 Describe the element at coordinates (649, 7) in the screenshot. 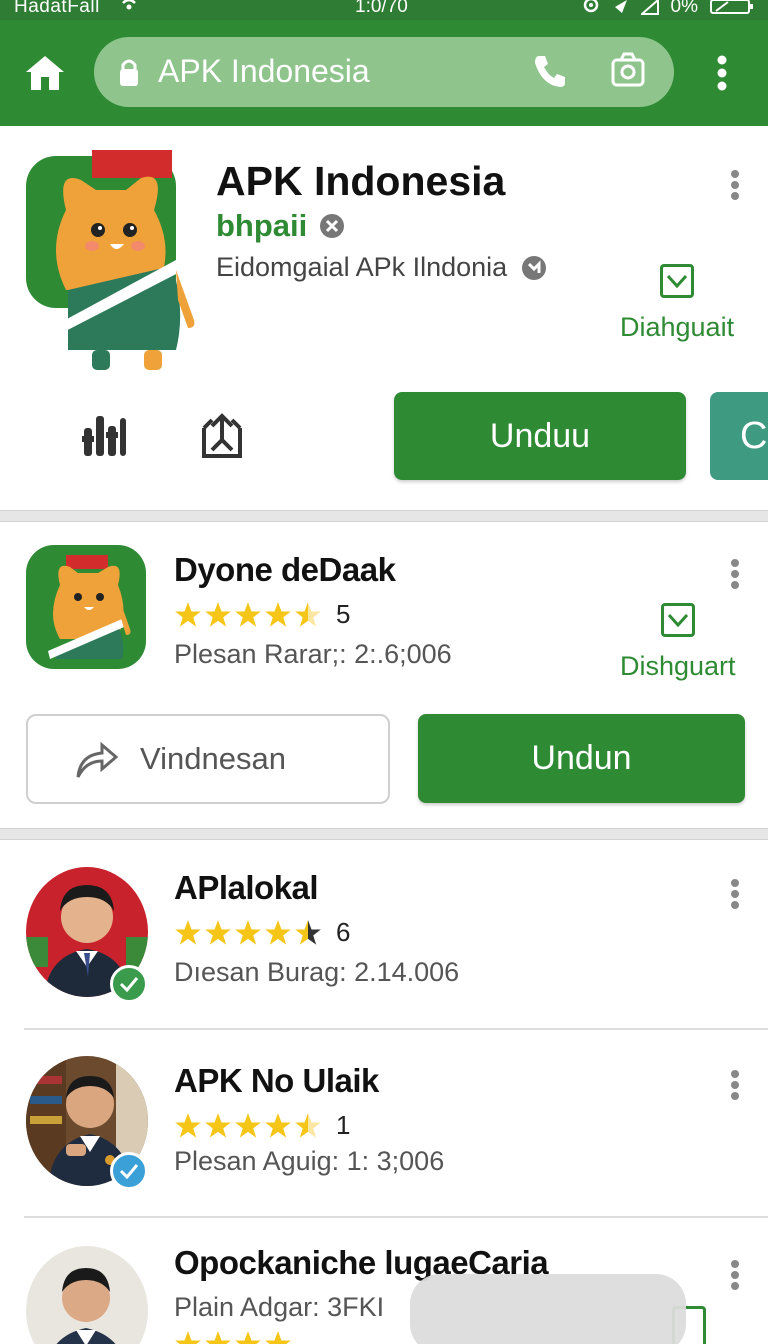

I see `signal-icon` at that location.